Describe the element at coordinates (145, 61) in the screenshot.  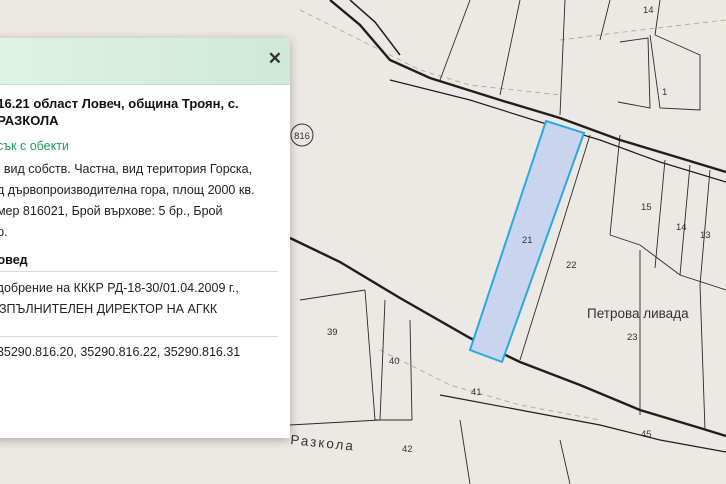
I see `popup-header: ✕` at that location.